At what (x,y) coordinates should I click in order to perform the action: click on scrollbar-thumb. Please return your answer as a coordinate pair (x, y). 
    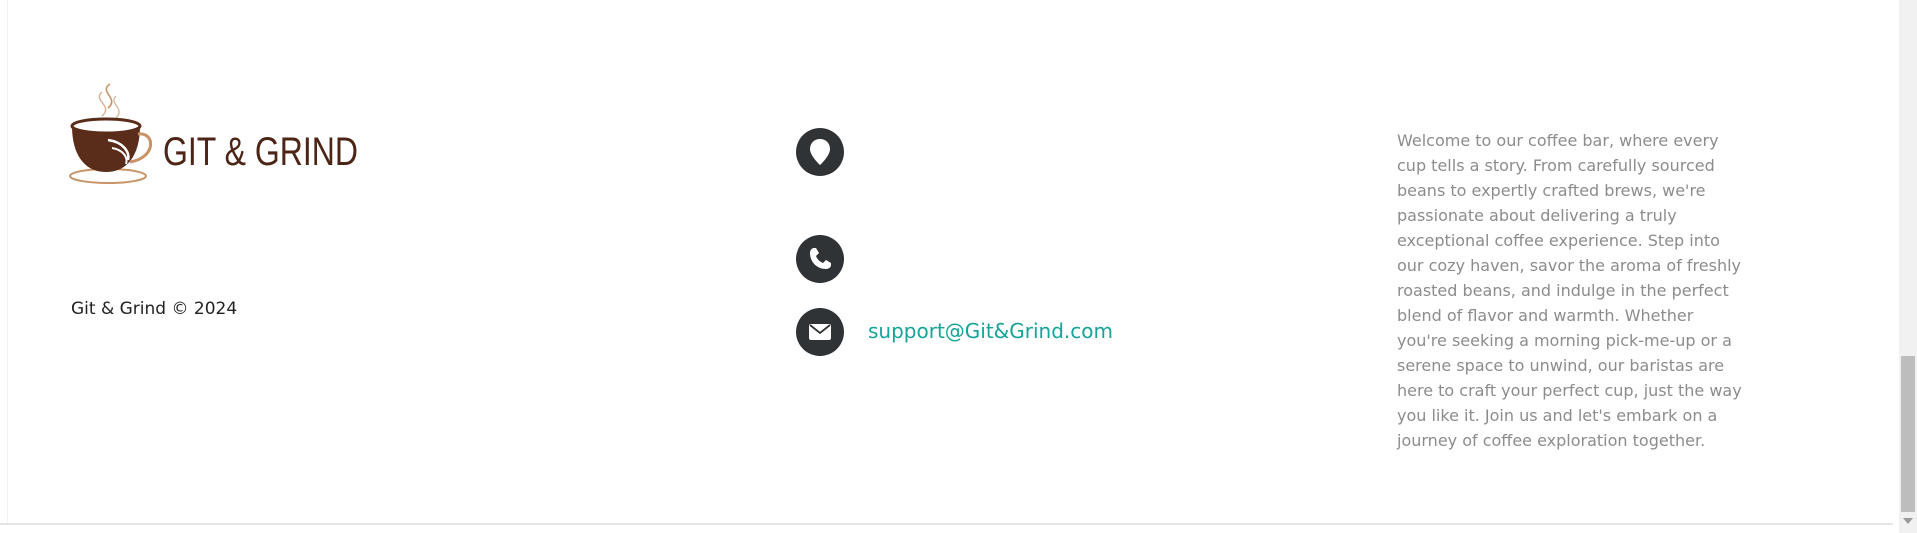
    Looking at the image, I should click on (1908, 434).